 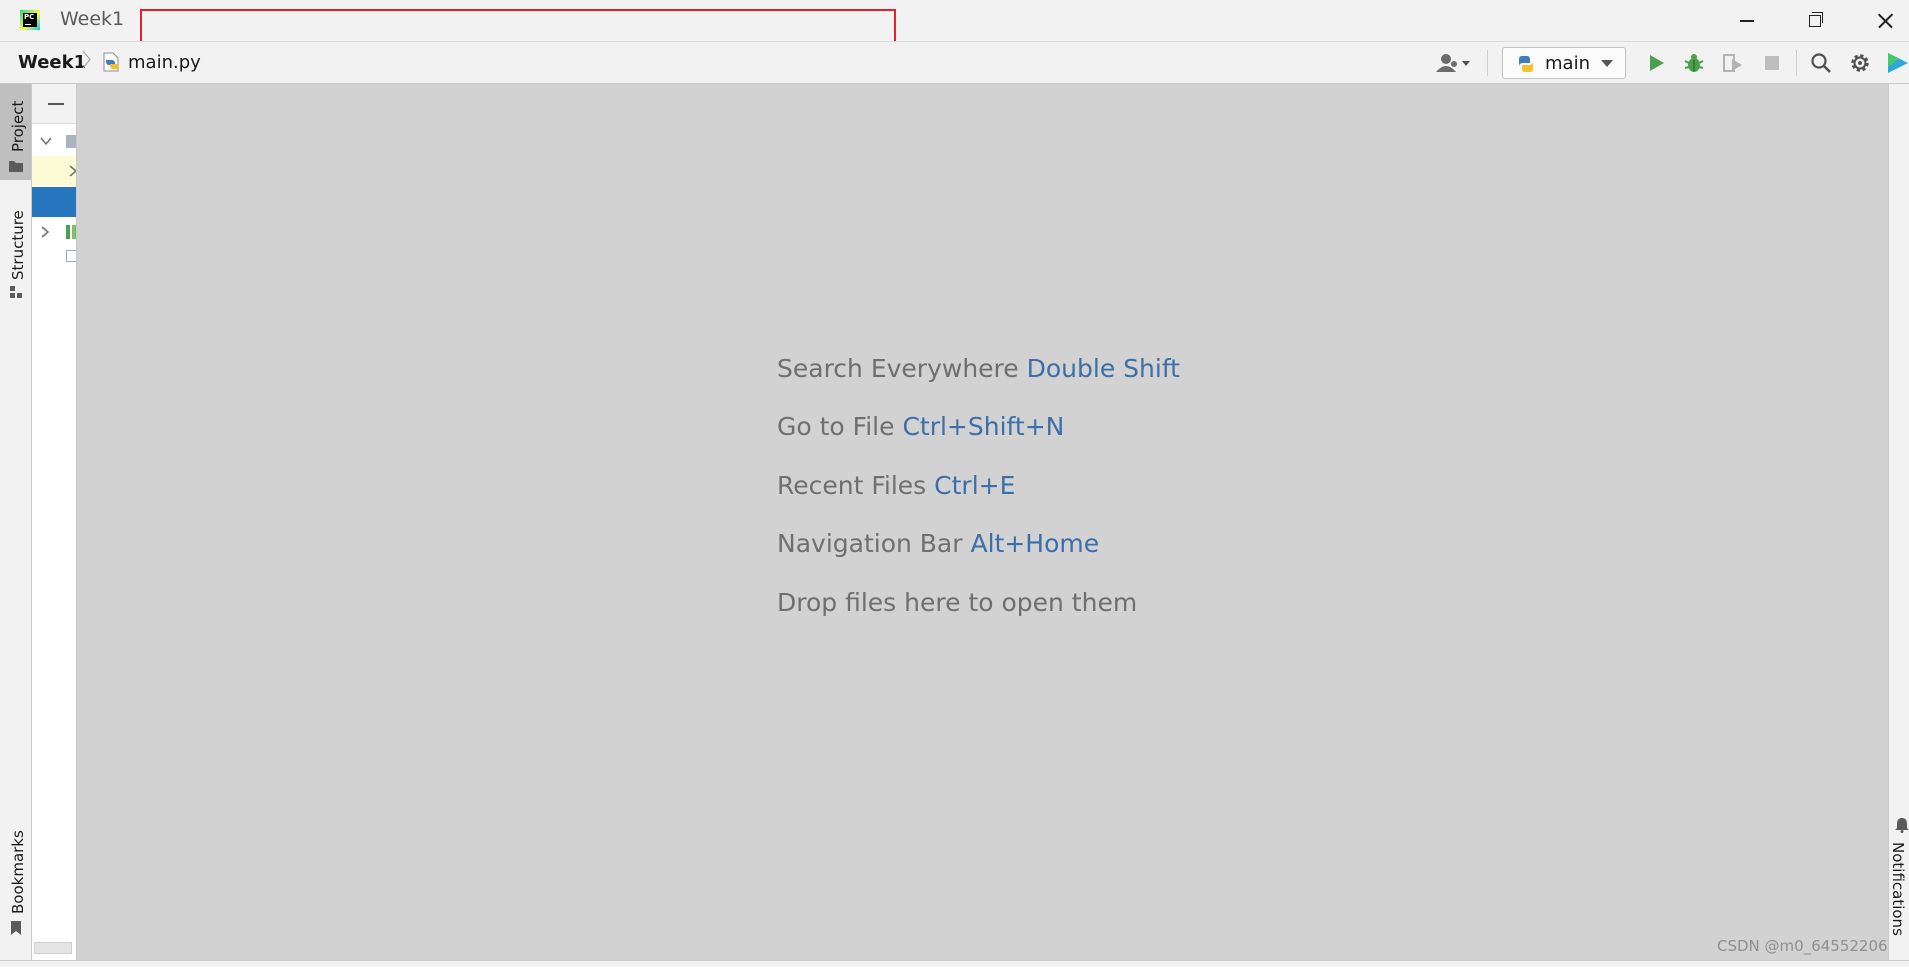 What do you see at coordinates (954, 62) in the screenshot?
I see `navigation-bar: Week1 main.py main` at bounding box center [954, 62].